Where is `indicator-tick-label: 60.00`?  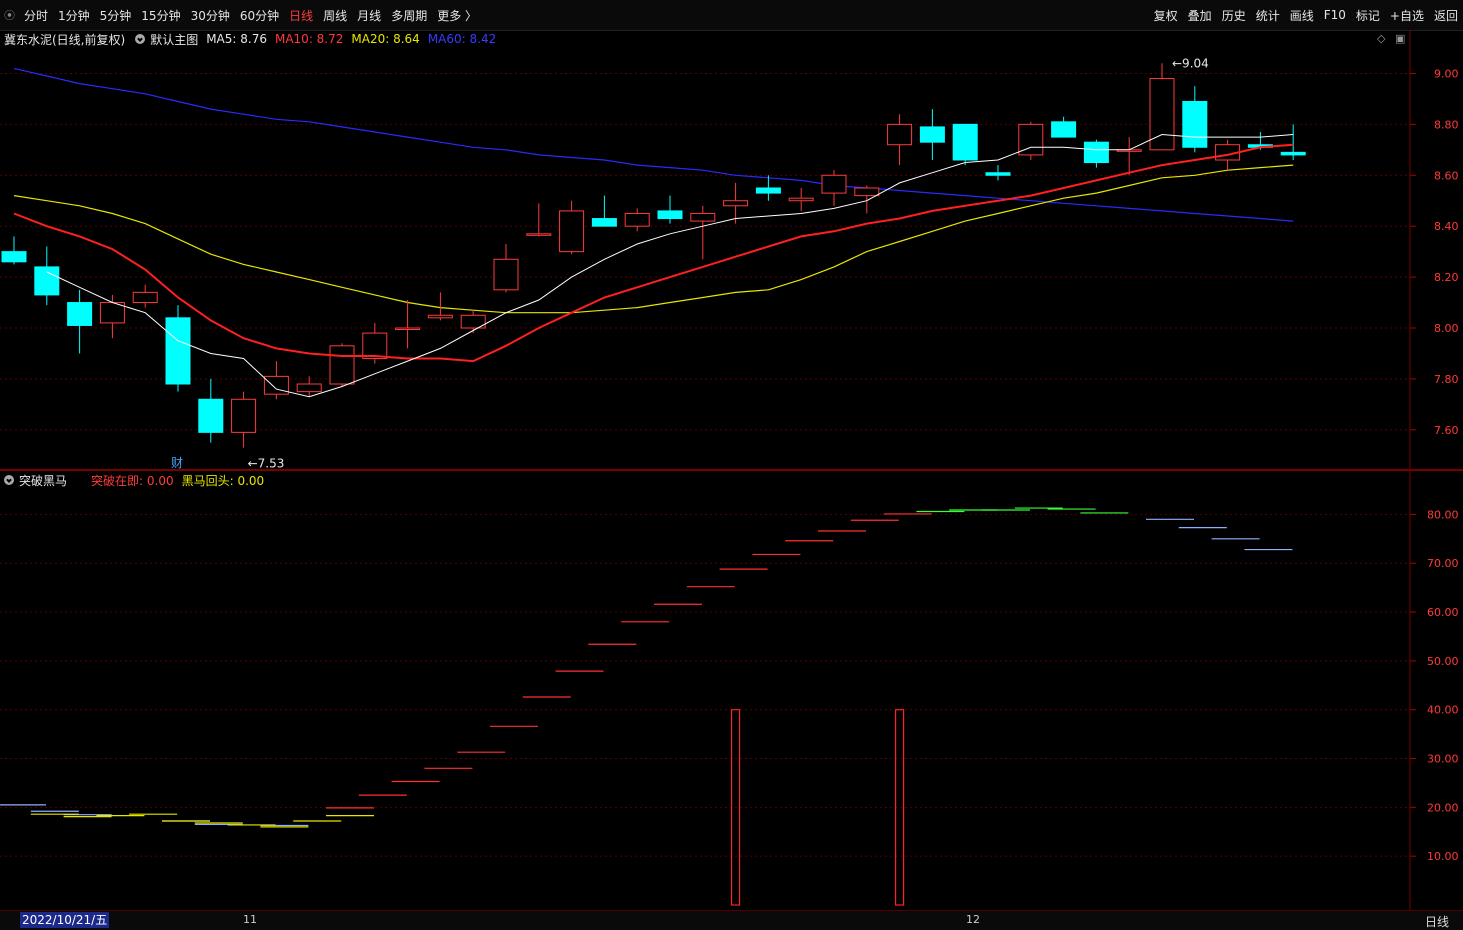 indicator-tick-label: 60.00 is located at coordinates (1443, 612).